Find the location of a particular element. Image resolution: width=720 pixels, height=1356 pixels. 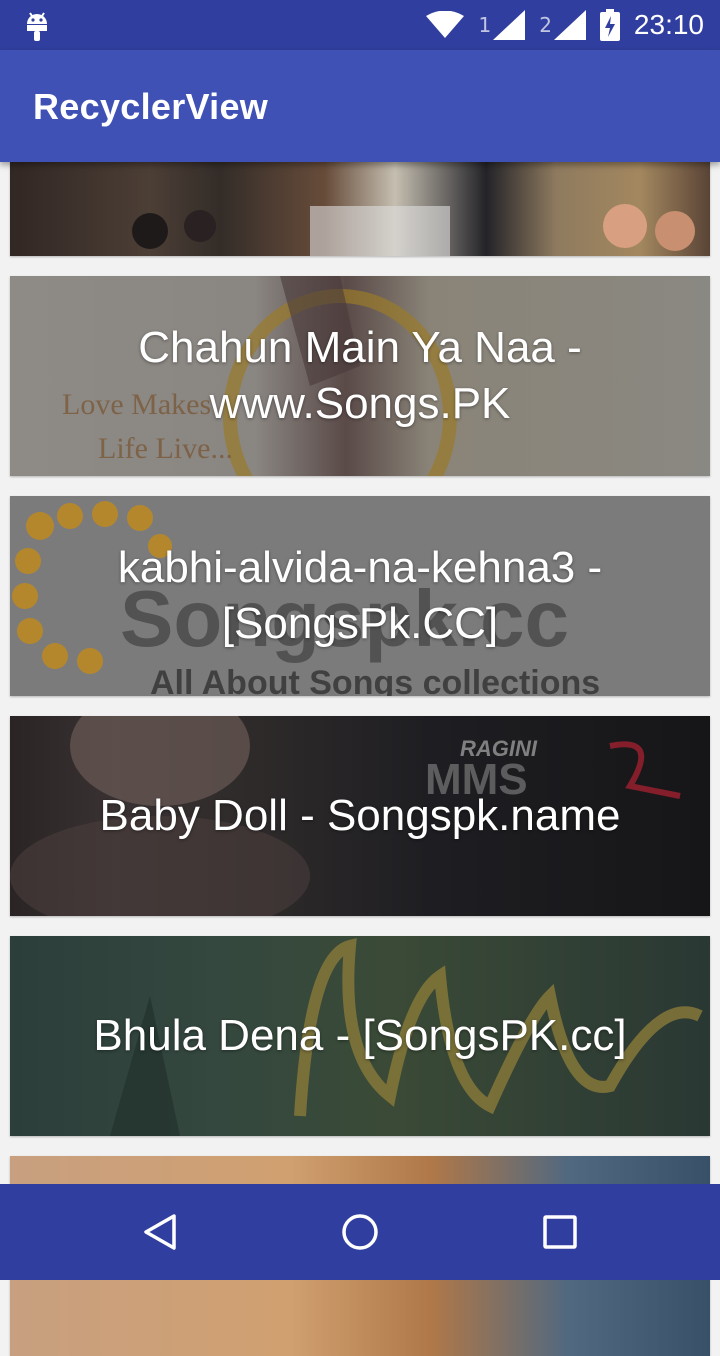

list-item: Bhula Dena - [SongsPK.cc] is located at coordinates (360, 1036).